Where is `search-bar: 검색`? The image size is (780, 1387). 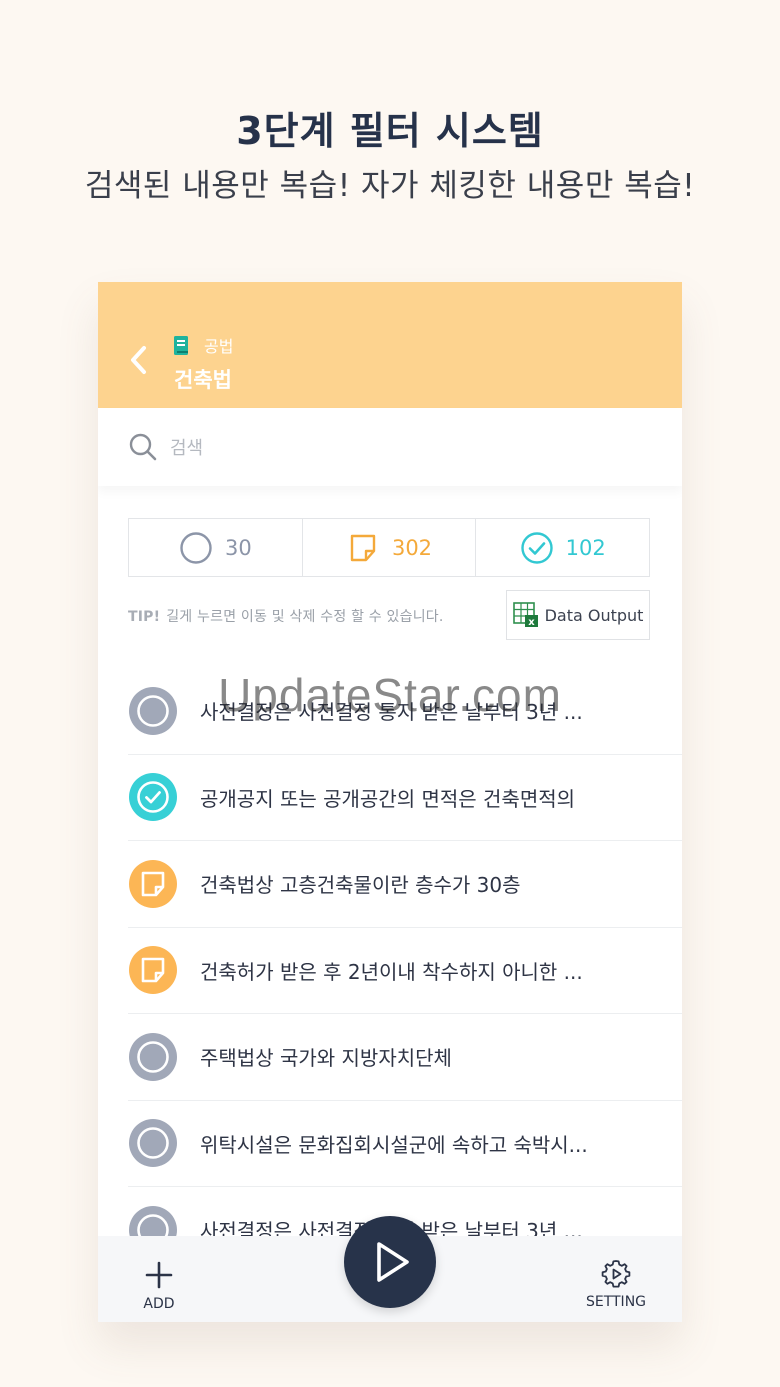 search-bar: 검색 is located at coordinates (390, 447).